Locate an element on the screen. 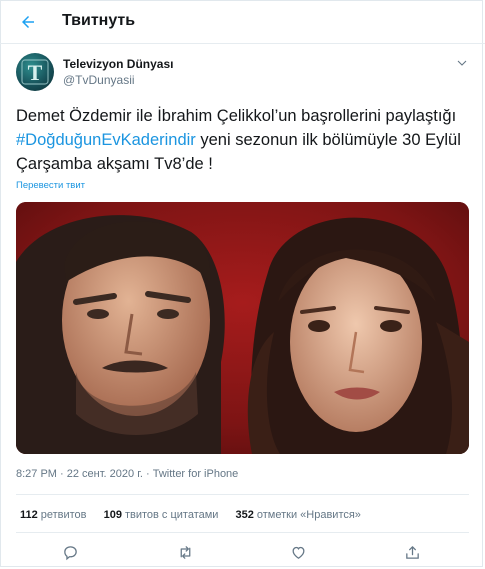  back-button is located at coordinates (28, 22).